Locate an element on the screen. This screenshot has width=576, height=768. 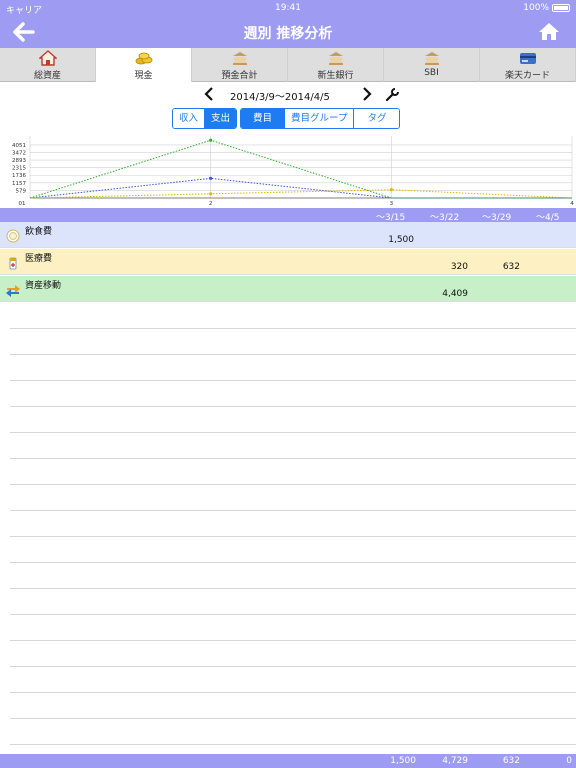
chevron-left-icon is located at coordinates (208, 94).